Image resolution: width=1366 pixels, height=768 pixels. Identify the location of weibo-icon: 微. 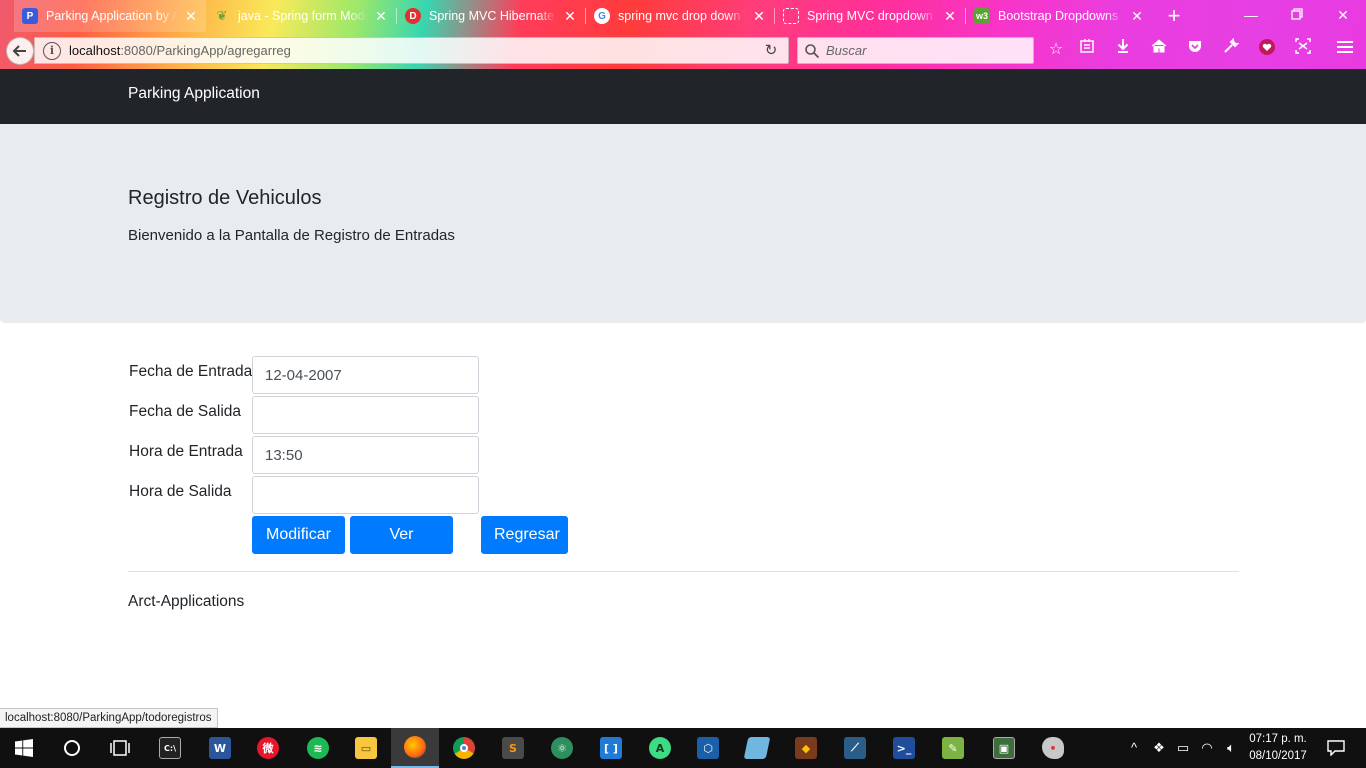
(268, 748).